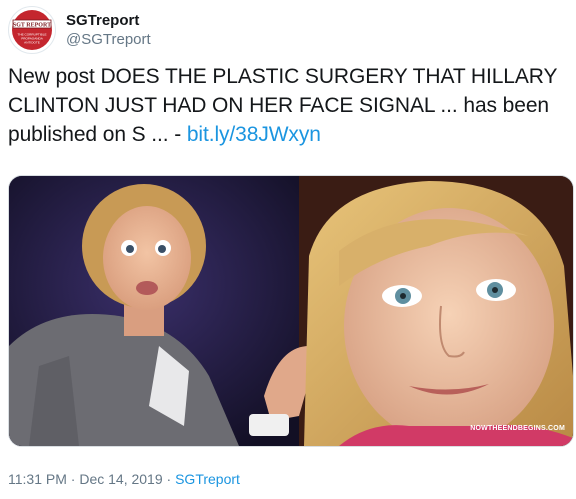 Image resolution: width=576 pixels, height=499 pixels. What do you see at coordinates (120, 479) in the screenshot?
I see `tweet-date: Dec 14, 2019` at bounding box center [120, 479].